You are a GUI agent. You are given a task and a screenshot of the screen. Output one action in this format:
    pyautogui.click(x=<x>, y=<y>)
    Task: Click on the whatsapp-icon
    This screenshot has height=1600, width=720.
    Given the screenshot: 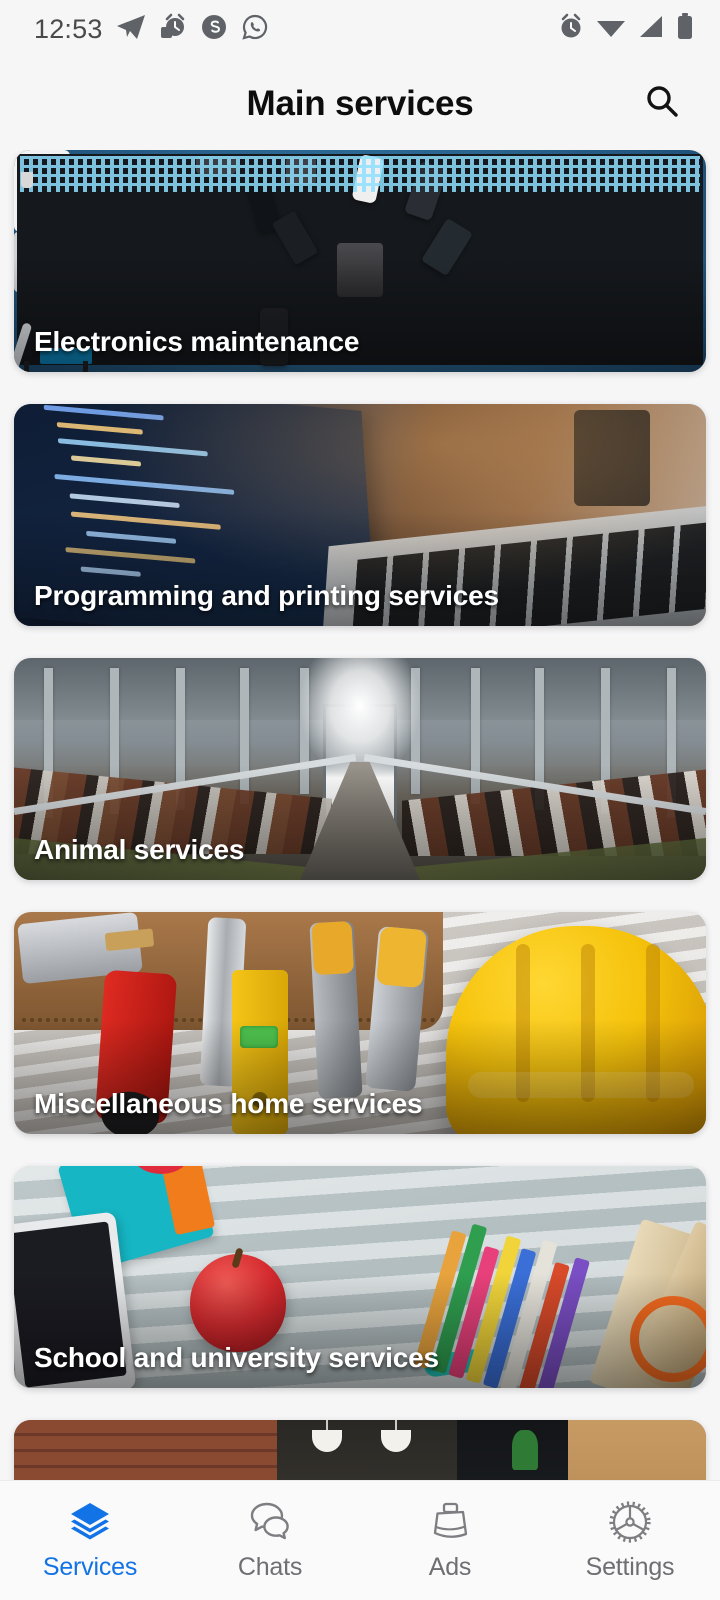 What is the action you would take?
    pyautogui.click(x=255, y=29)
    